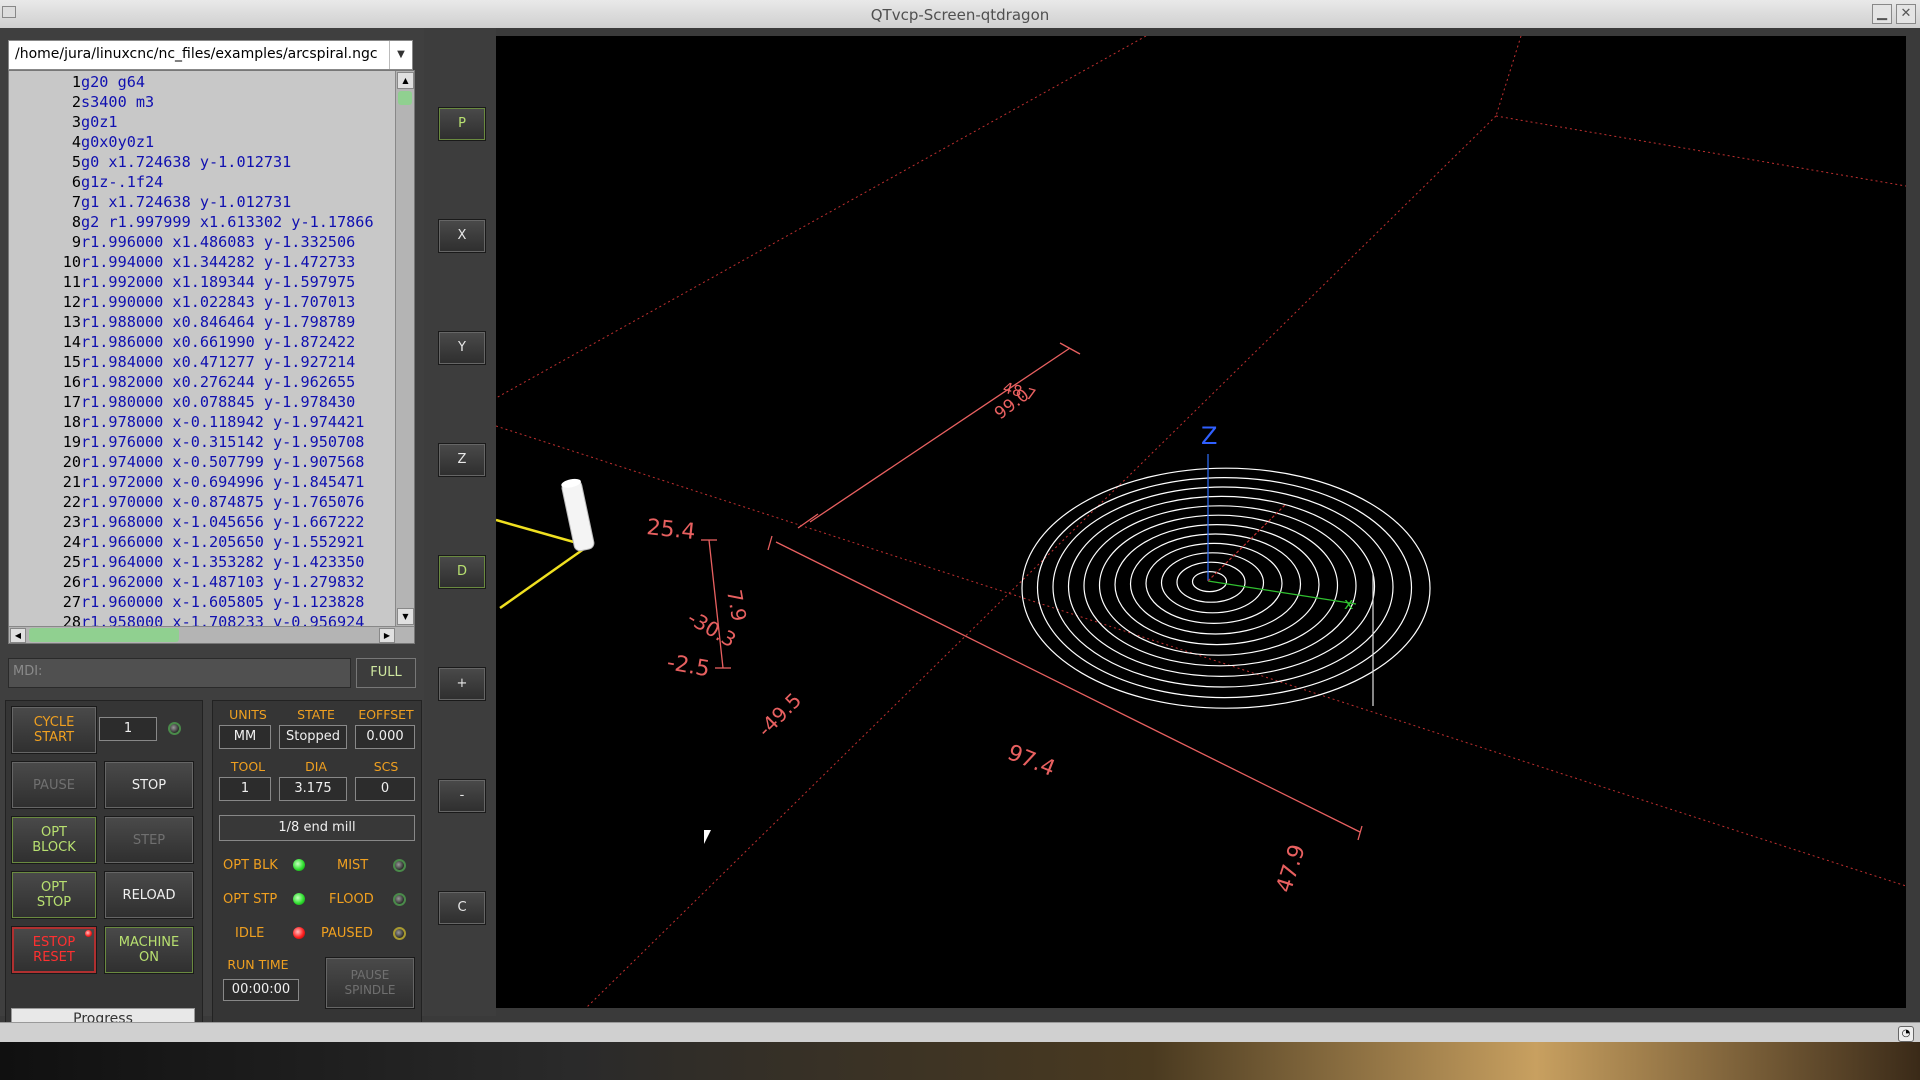 This screenshot has height=1080, width=1920. What do you see at coordinates (118, 102) in the screenshot?
I see `line-code: s3400 m3` at bounding box center [118, 102].